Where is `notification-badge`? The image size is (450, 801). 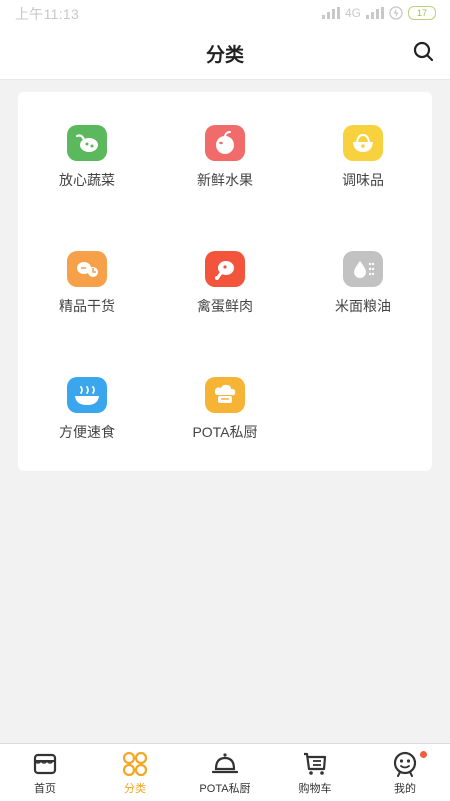 notification-badge is located at coordinates (423, 754).